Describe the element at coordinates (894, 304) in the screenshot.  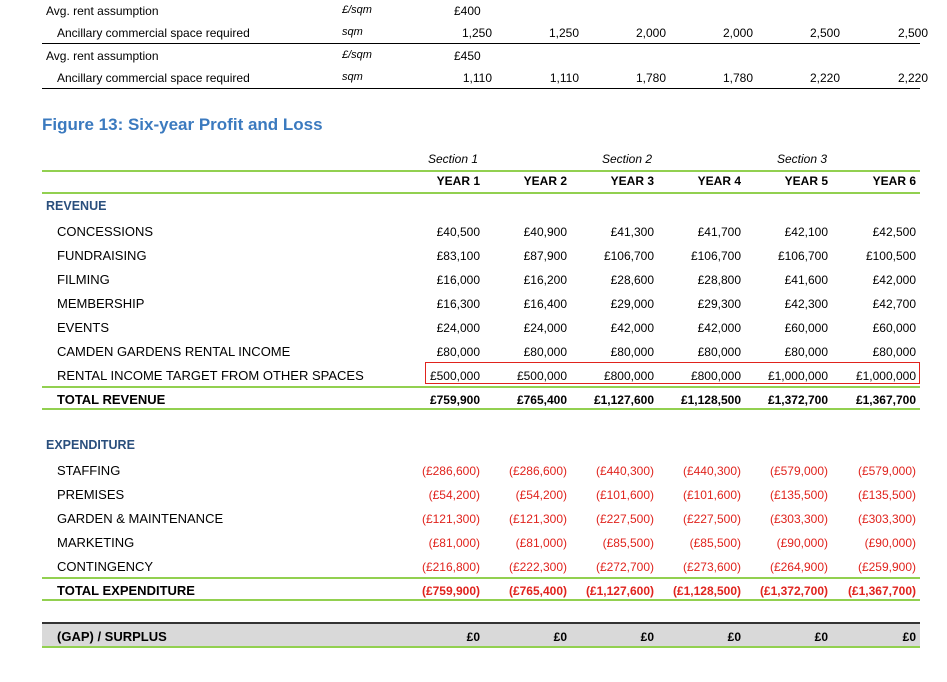
I see `row-value: £42,700` at that location.